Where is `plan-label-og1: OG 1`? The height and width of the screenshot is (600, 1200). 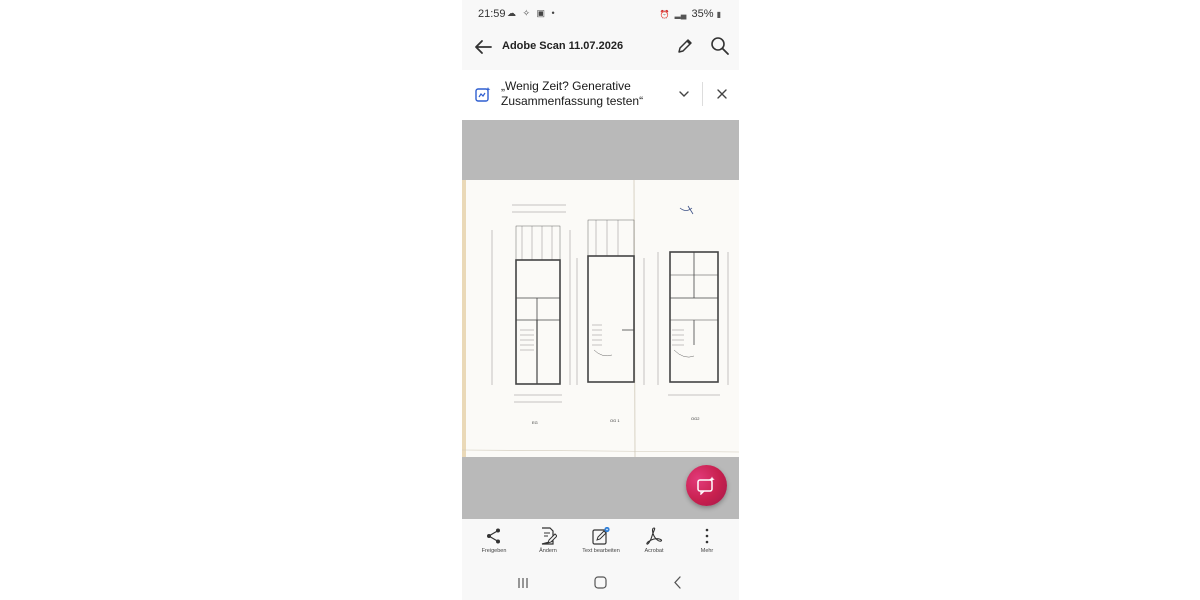
plan-label-og1: OG 1 is located at coordinates (615, 420).